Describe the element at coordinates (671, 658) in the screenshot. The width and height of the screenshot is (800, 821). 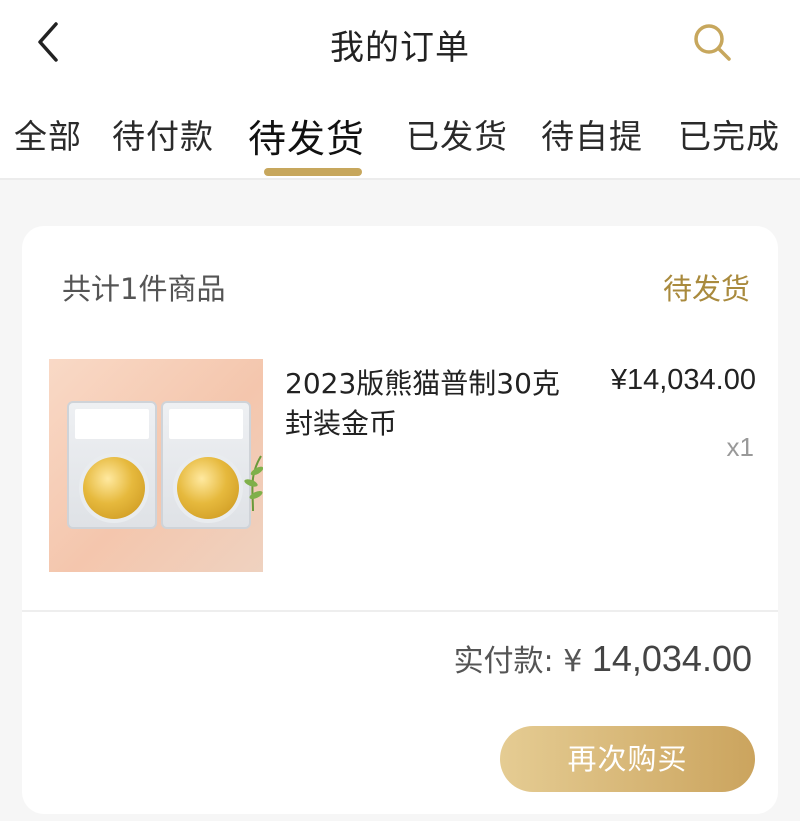
I see `amount-paid-value: 14,034.00` at that location.